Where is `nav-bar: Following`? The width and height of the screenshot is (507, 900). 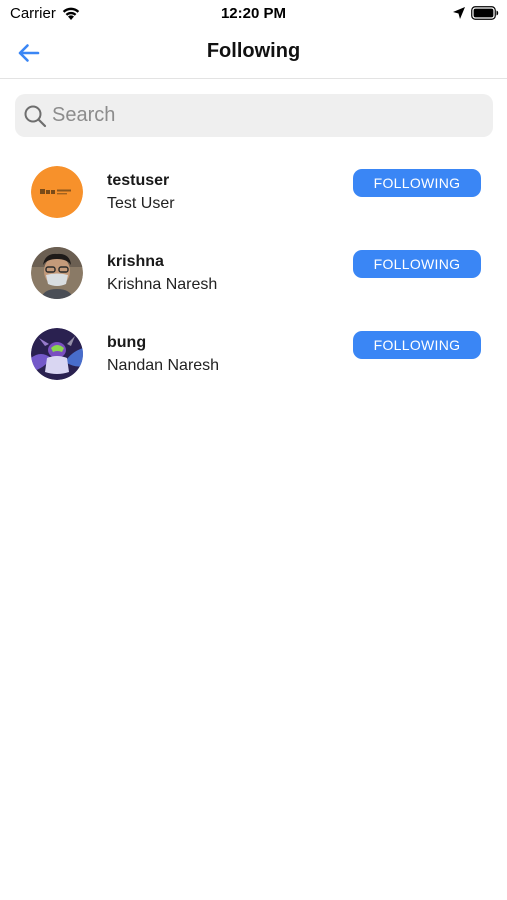 nav-bar: Following is located at coordinates (253, 53).